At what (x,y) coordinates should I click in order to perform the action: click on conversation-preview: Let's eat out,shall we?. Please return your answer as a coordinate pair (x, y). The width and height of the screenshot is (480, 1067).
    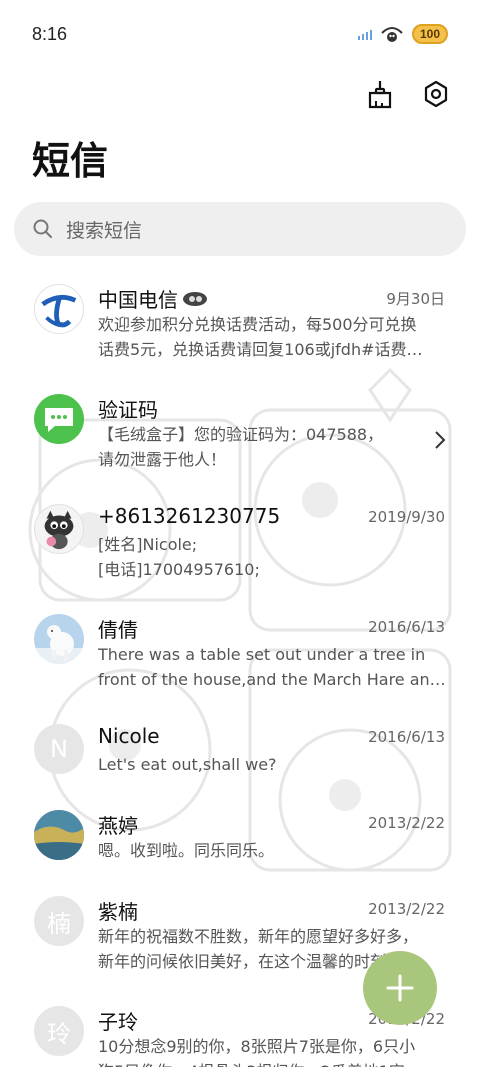
    Looking at the image, I should click on (273, 764).